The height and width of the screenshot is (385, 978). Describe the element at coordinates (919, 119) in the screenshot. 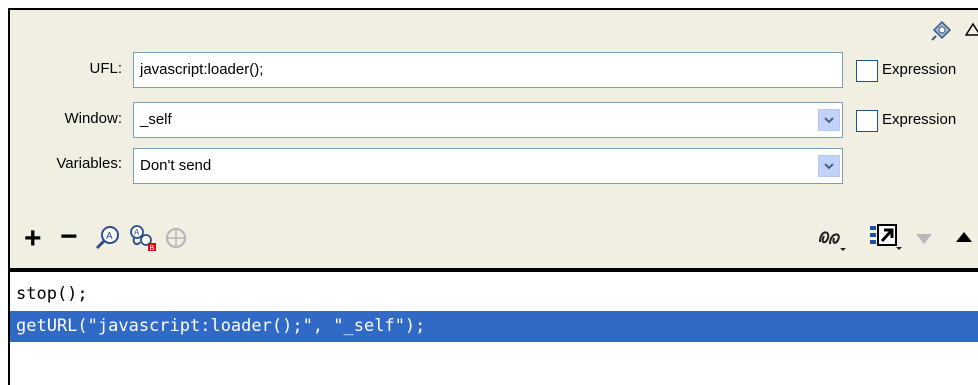

I see `window-expression-label: Expression` at that location.